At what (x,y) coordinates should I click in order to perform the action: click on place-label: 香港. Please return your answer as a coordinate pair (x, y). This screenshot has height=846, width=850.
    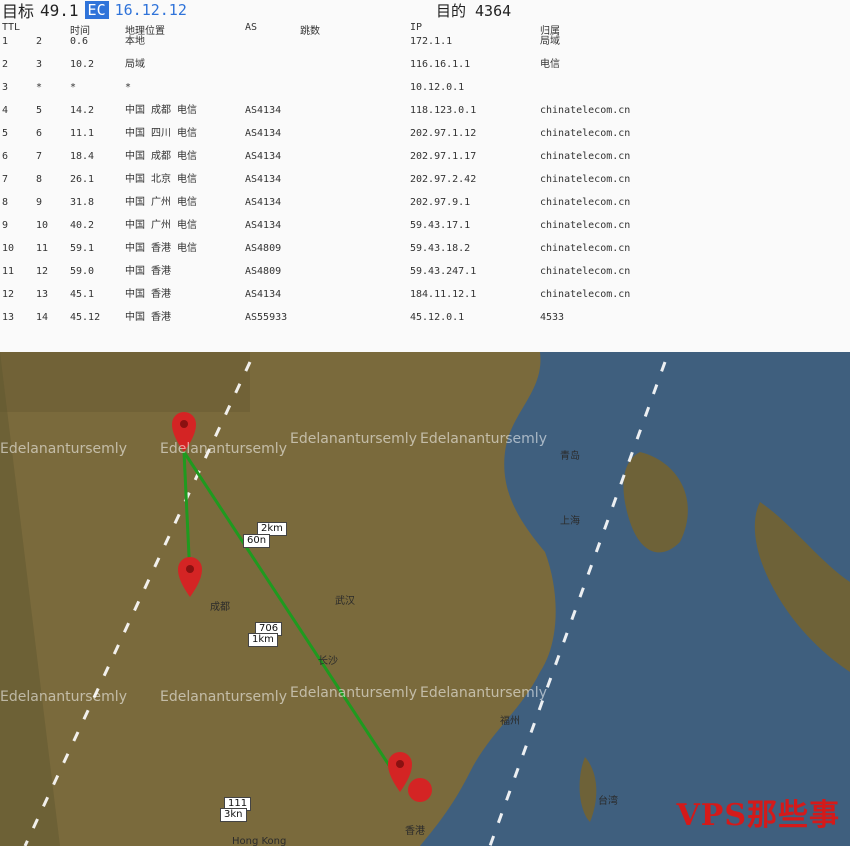
    Looking at the image, I should click on (415, 831).